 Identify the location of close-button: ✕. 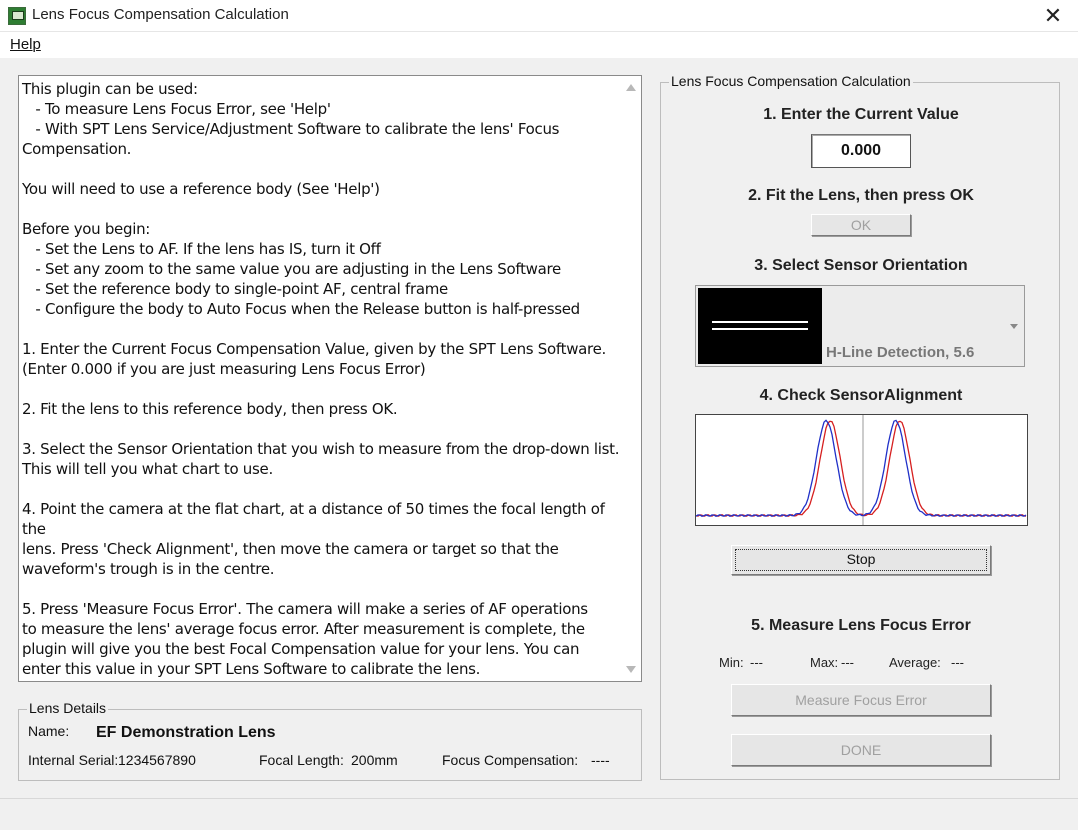
(1053, 16).